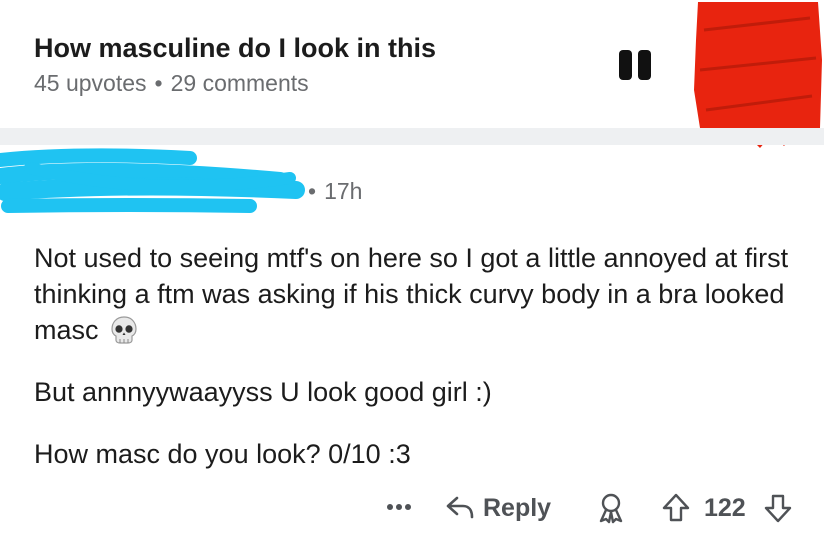 The image size is (824, 537). What do you see at coordinates (123, 330) in the screenshot?
I see `skull-emoji` at bounding box center [123, 330].